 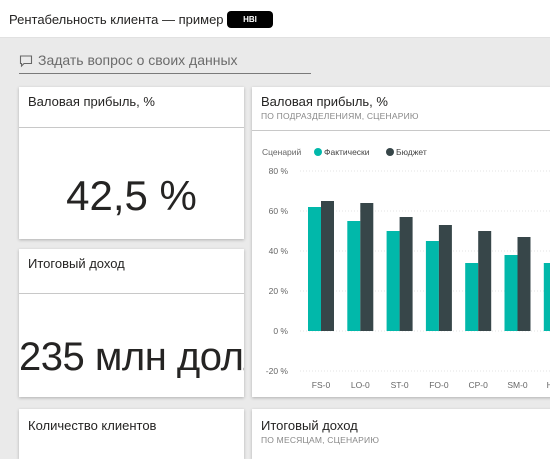 What do you see at coordinates (280, 331) in the screenshot?
I see `y-tick-label: 0 %` at bounding box center [280, 331].